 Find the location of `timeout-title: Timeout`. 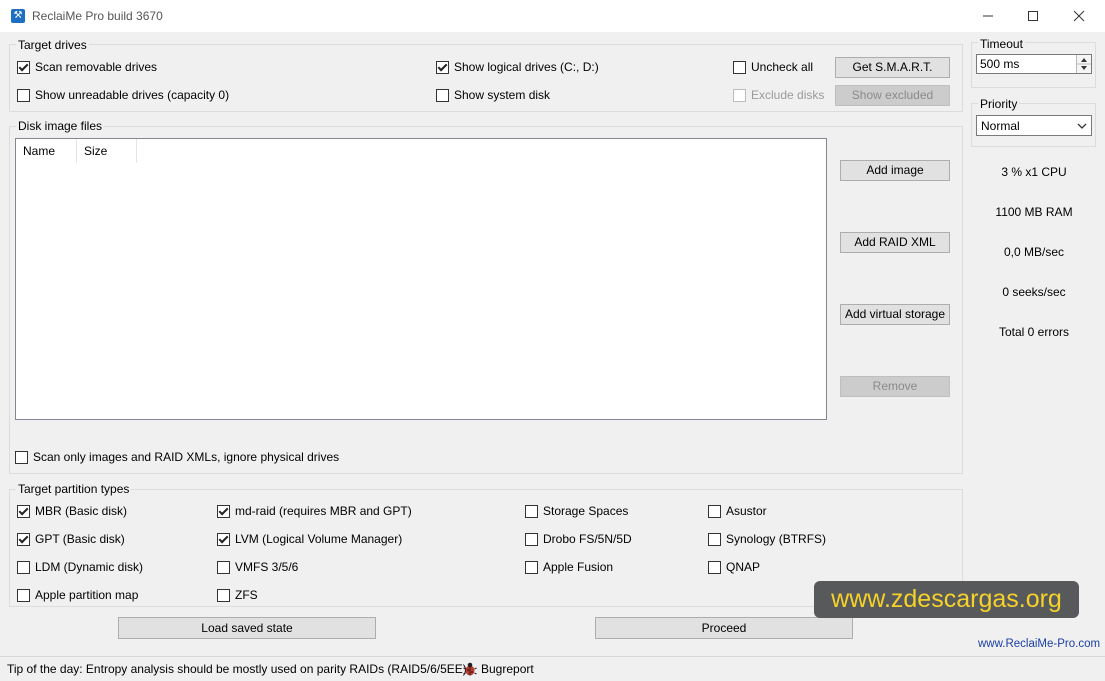

timeout-title: Timeout is located at coordinates (1001, 44).